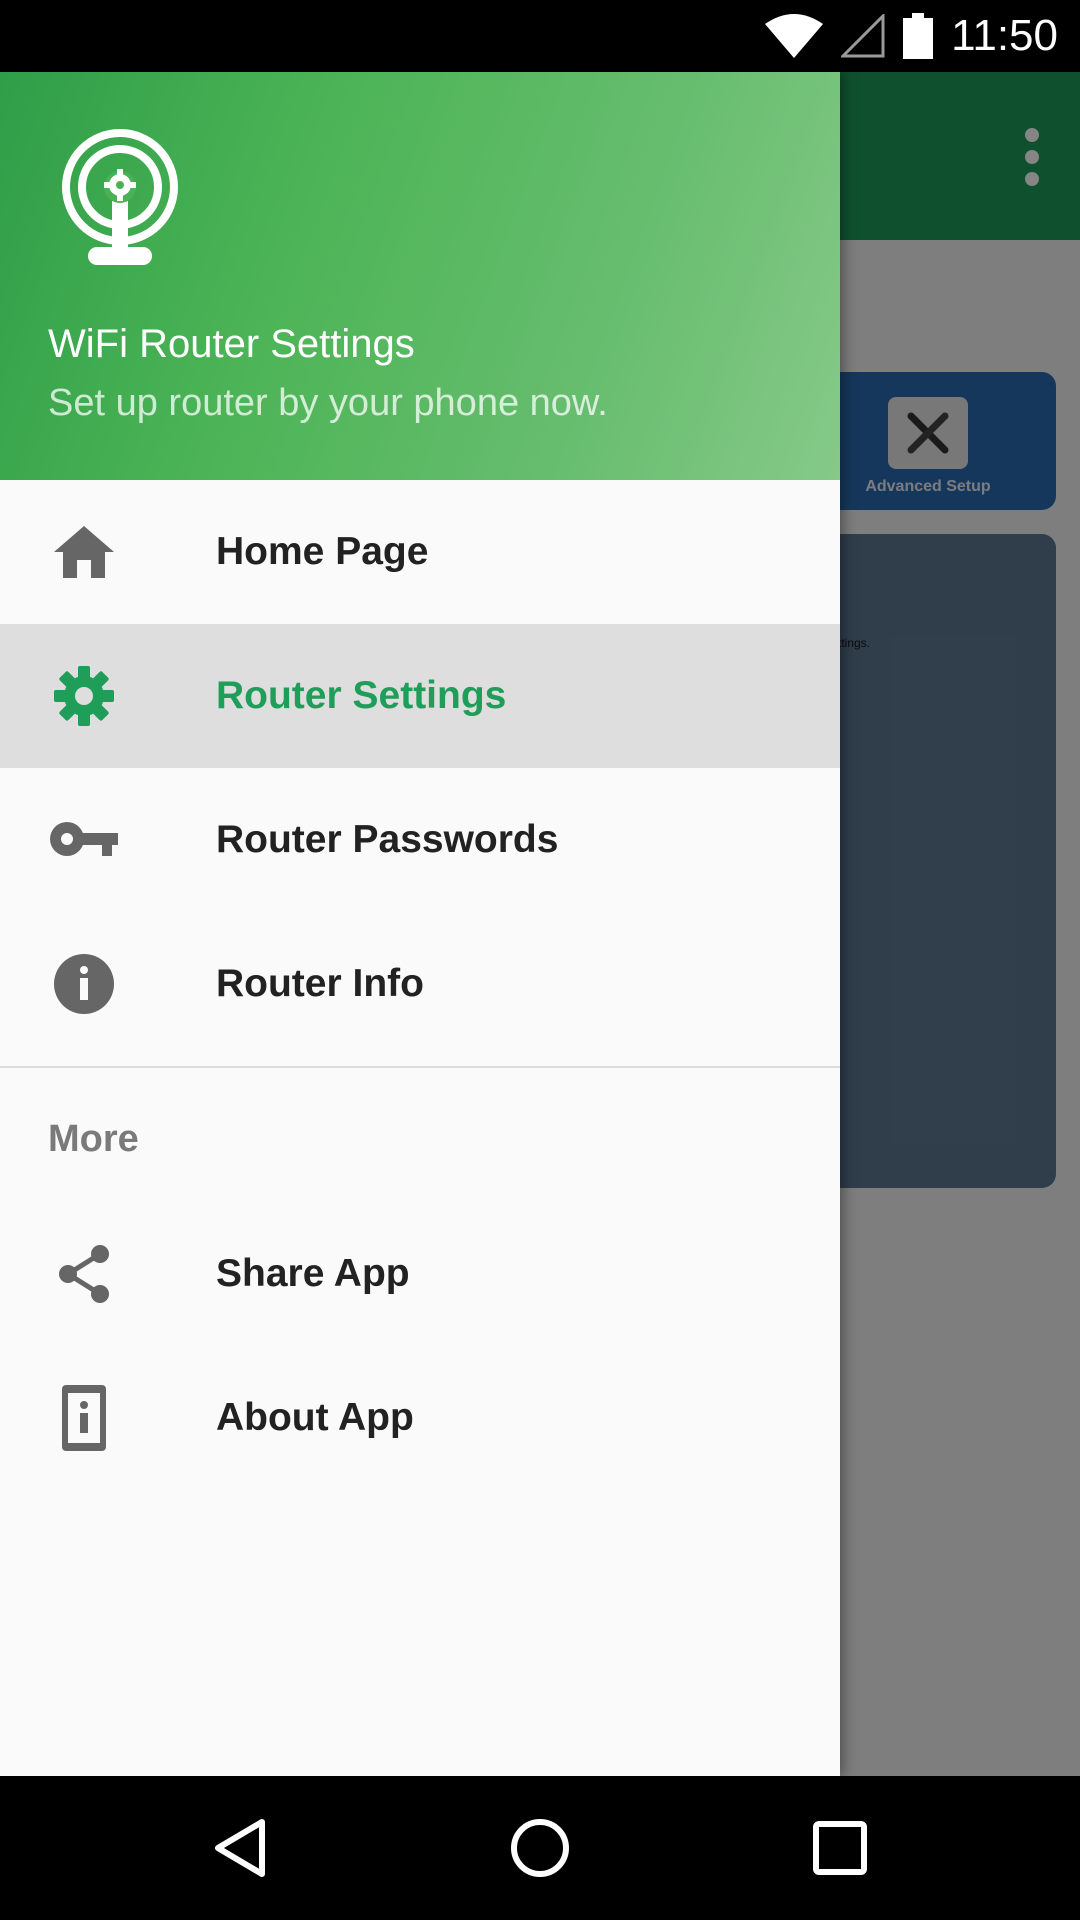  I want to click on about-phone-icon, so click(84, 1418).